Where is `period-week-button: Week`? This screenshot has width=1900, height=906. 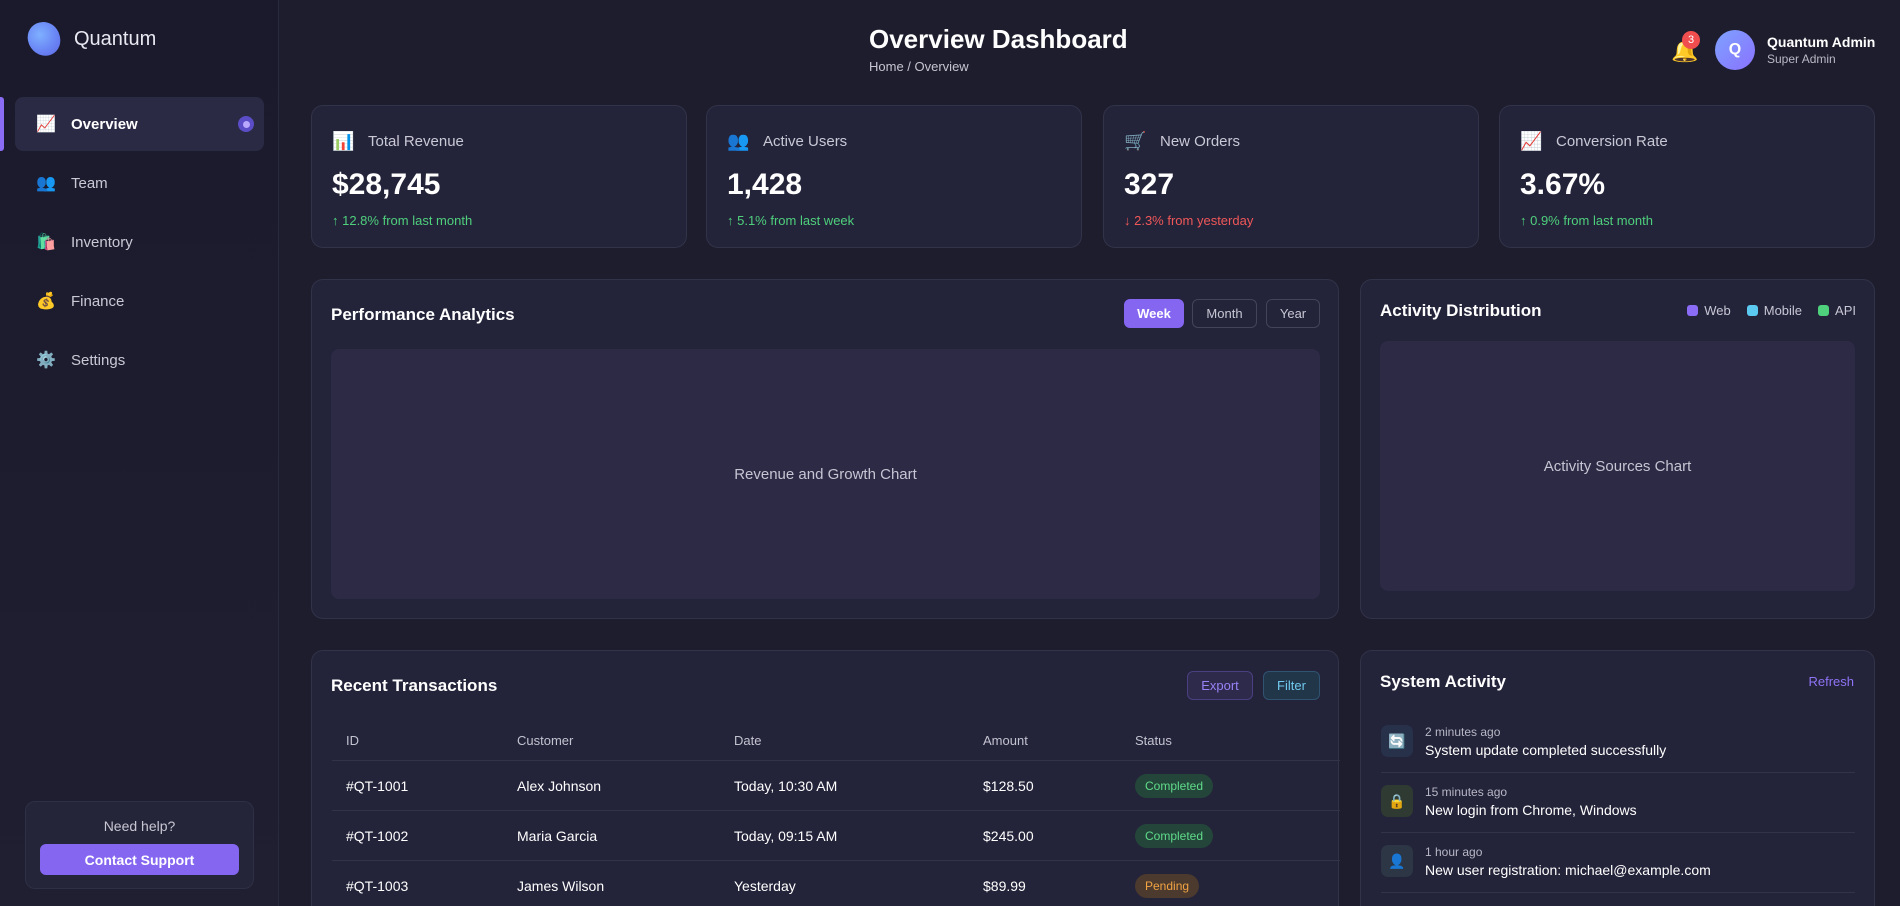
period-week-button: Week is located at coordinates (1154, 313).